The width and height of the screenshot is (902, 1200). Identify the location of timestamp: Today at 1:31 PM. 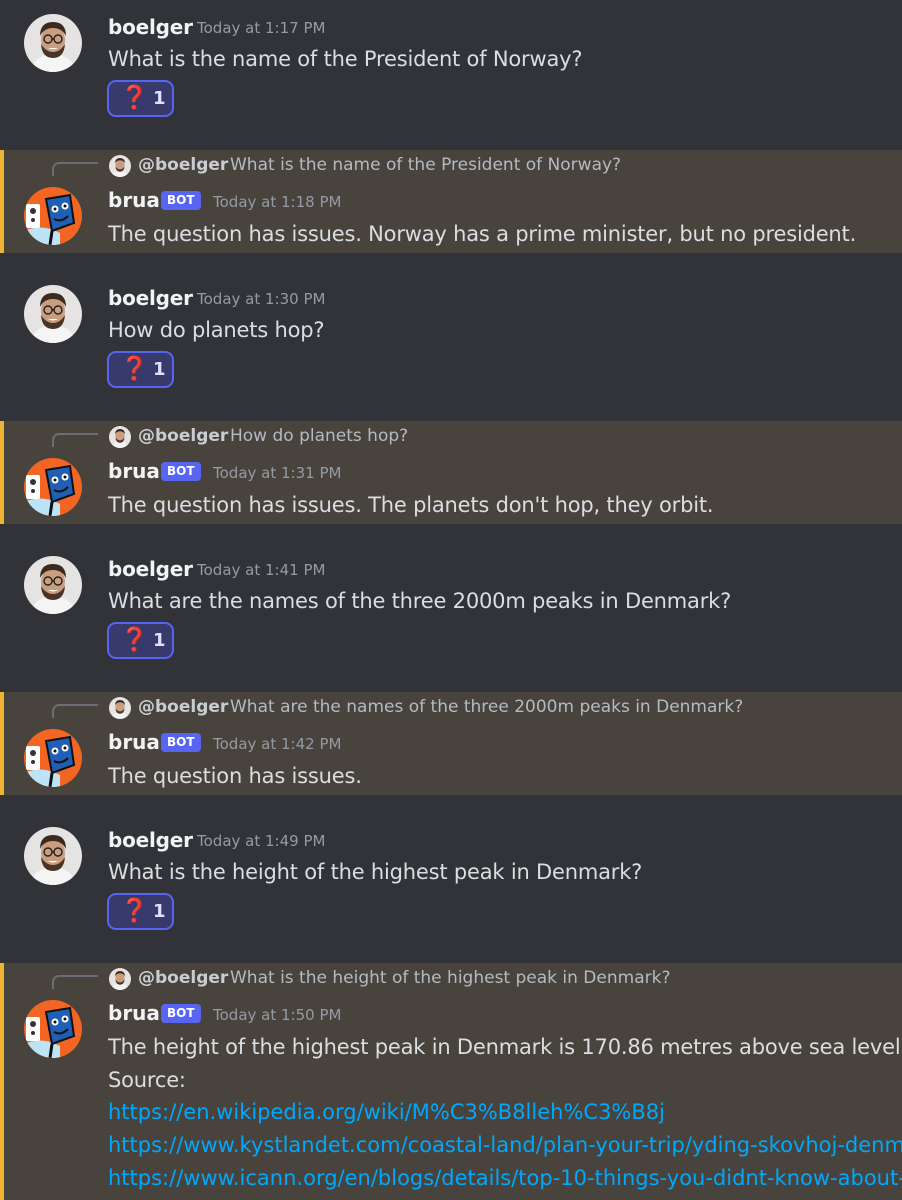
(277, 473).